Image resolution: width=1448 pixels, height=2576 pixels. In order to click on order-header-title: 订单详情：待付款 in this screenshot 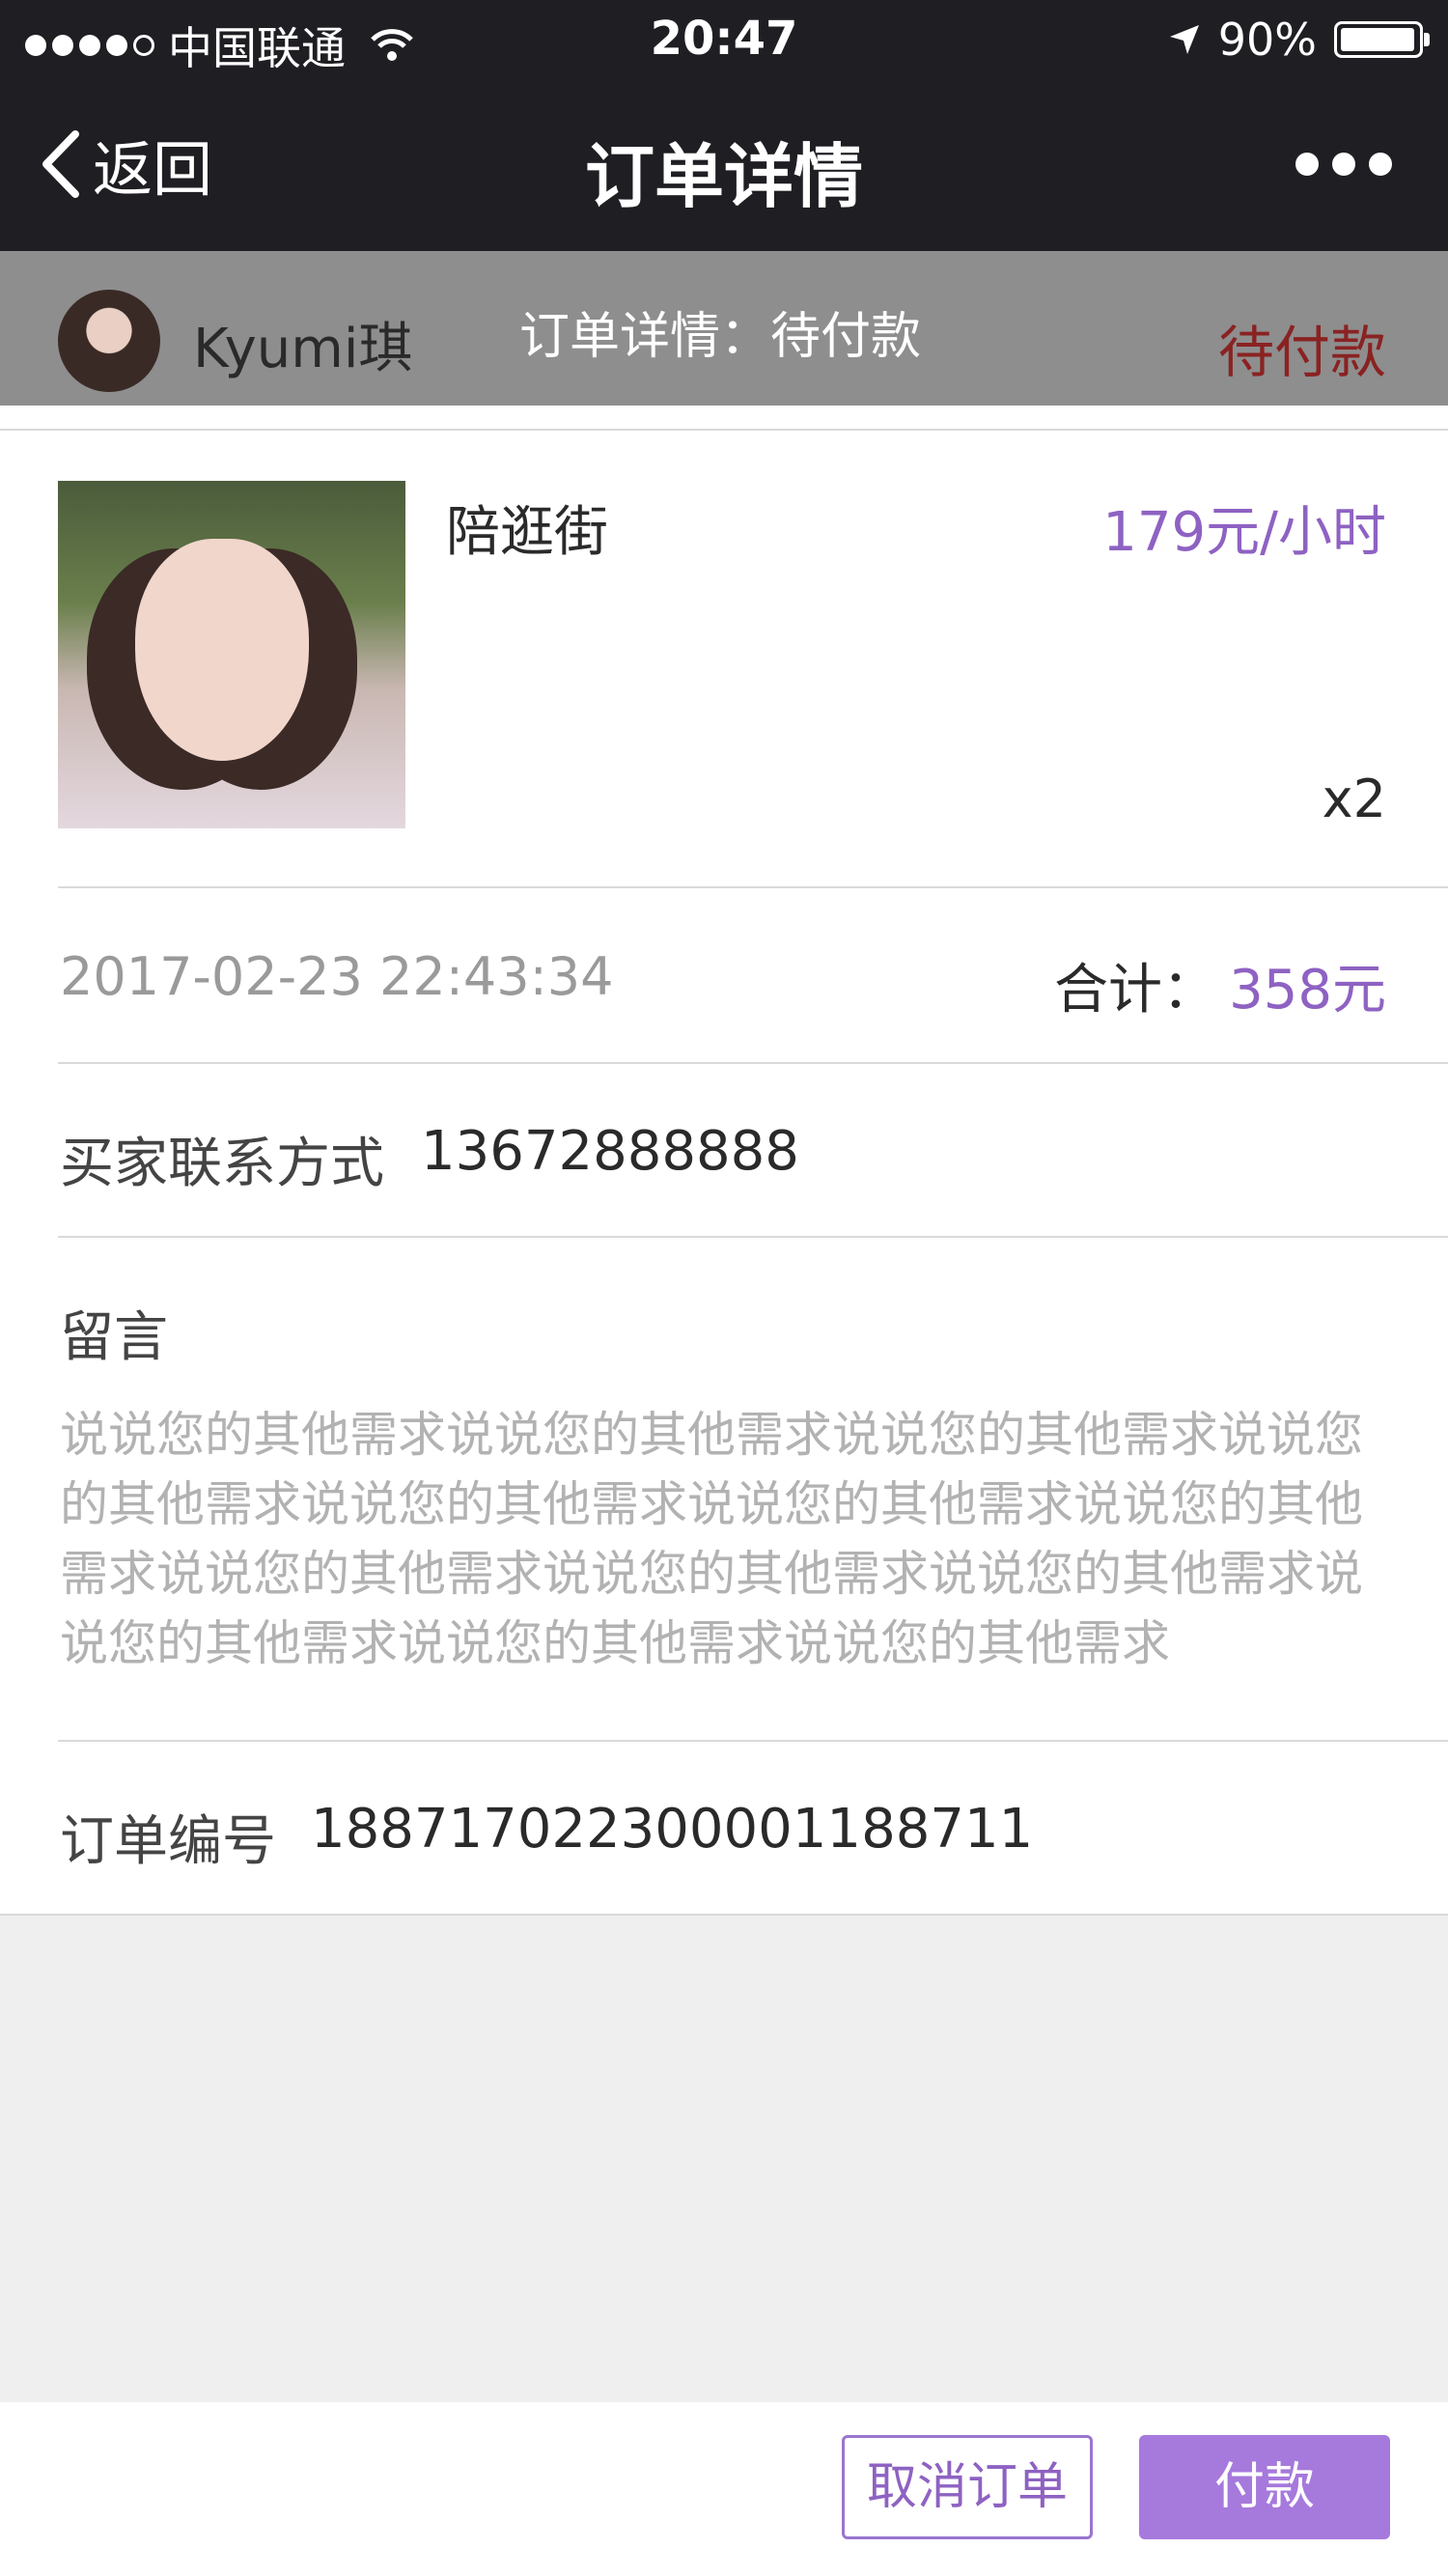, I will do `click(720, 337)`.